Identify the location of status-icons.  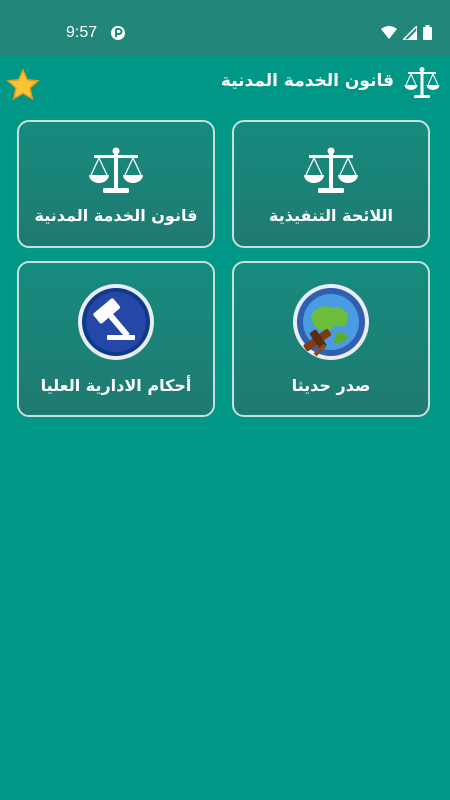
(406, 32).